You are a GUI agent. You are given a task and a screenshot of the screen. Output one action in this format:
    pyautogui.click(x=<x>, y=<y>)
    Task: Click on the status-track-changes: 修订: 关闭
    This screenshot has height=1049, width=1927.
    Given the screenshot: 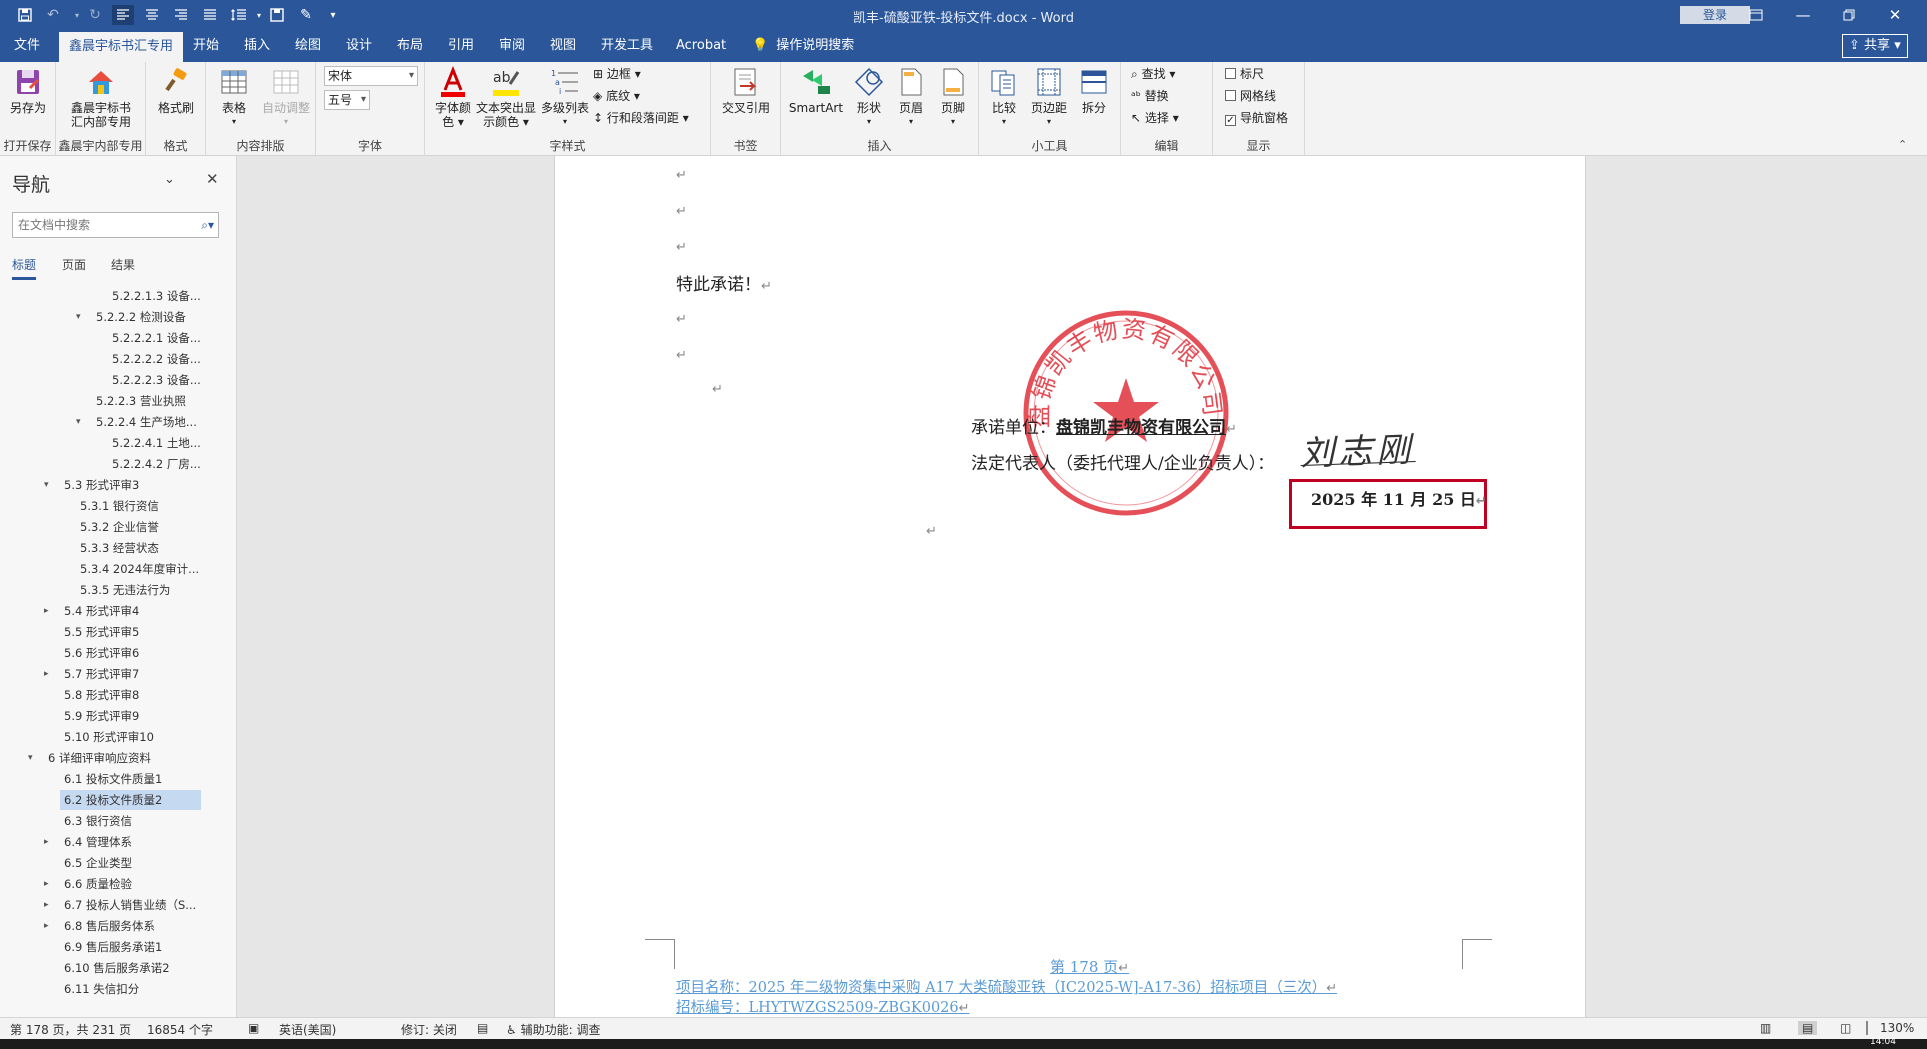 What is the action you would take?
    pyautogui.click(x=429, y=1029)
    